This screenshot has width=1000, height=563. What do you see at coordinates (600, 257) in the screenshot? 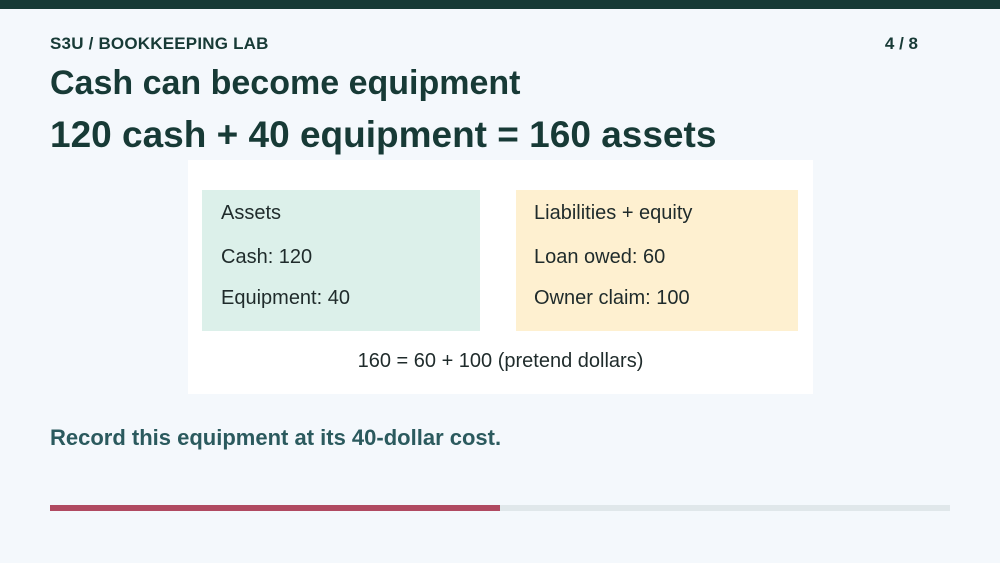
I see `liabilities-line-loan: Loan owed: 60` at bounding box center [600, 257].